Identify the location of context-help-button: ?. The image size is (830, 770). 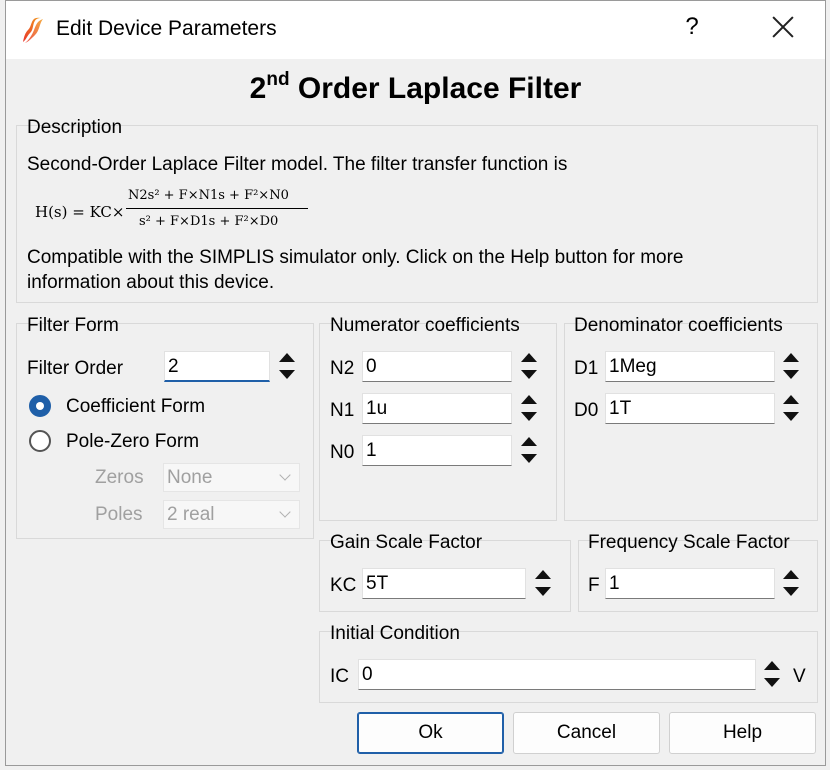
(692, 27).